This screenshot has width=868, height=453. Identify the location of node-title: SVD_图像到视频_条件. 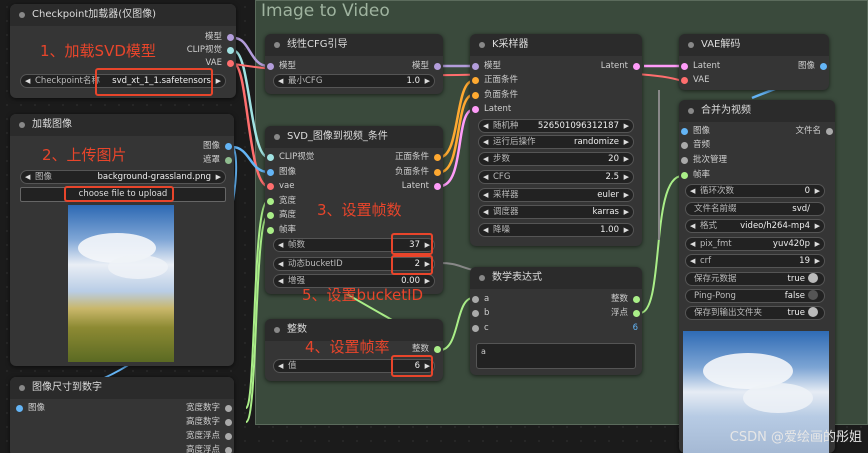
(354, 137).